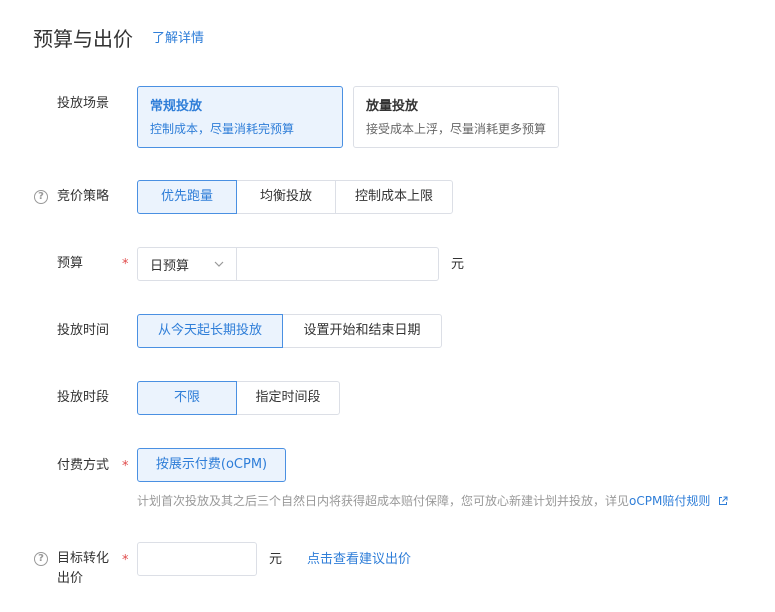  What do you see at coordinates (83, 103) in the screenshot?
I see `scene-label: 投放场景` at bounding box center [83, 103].